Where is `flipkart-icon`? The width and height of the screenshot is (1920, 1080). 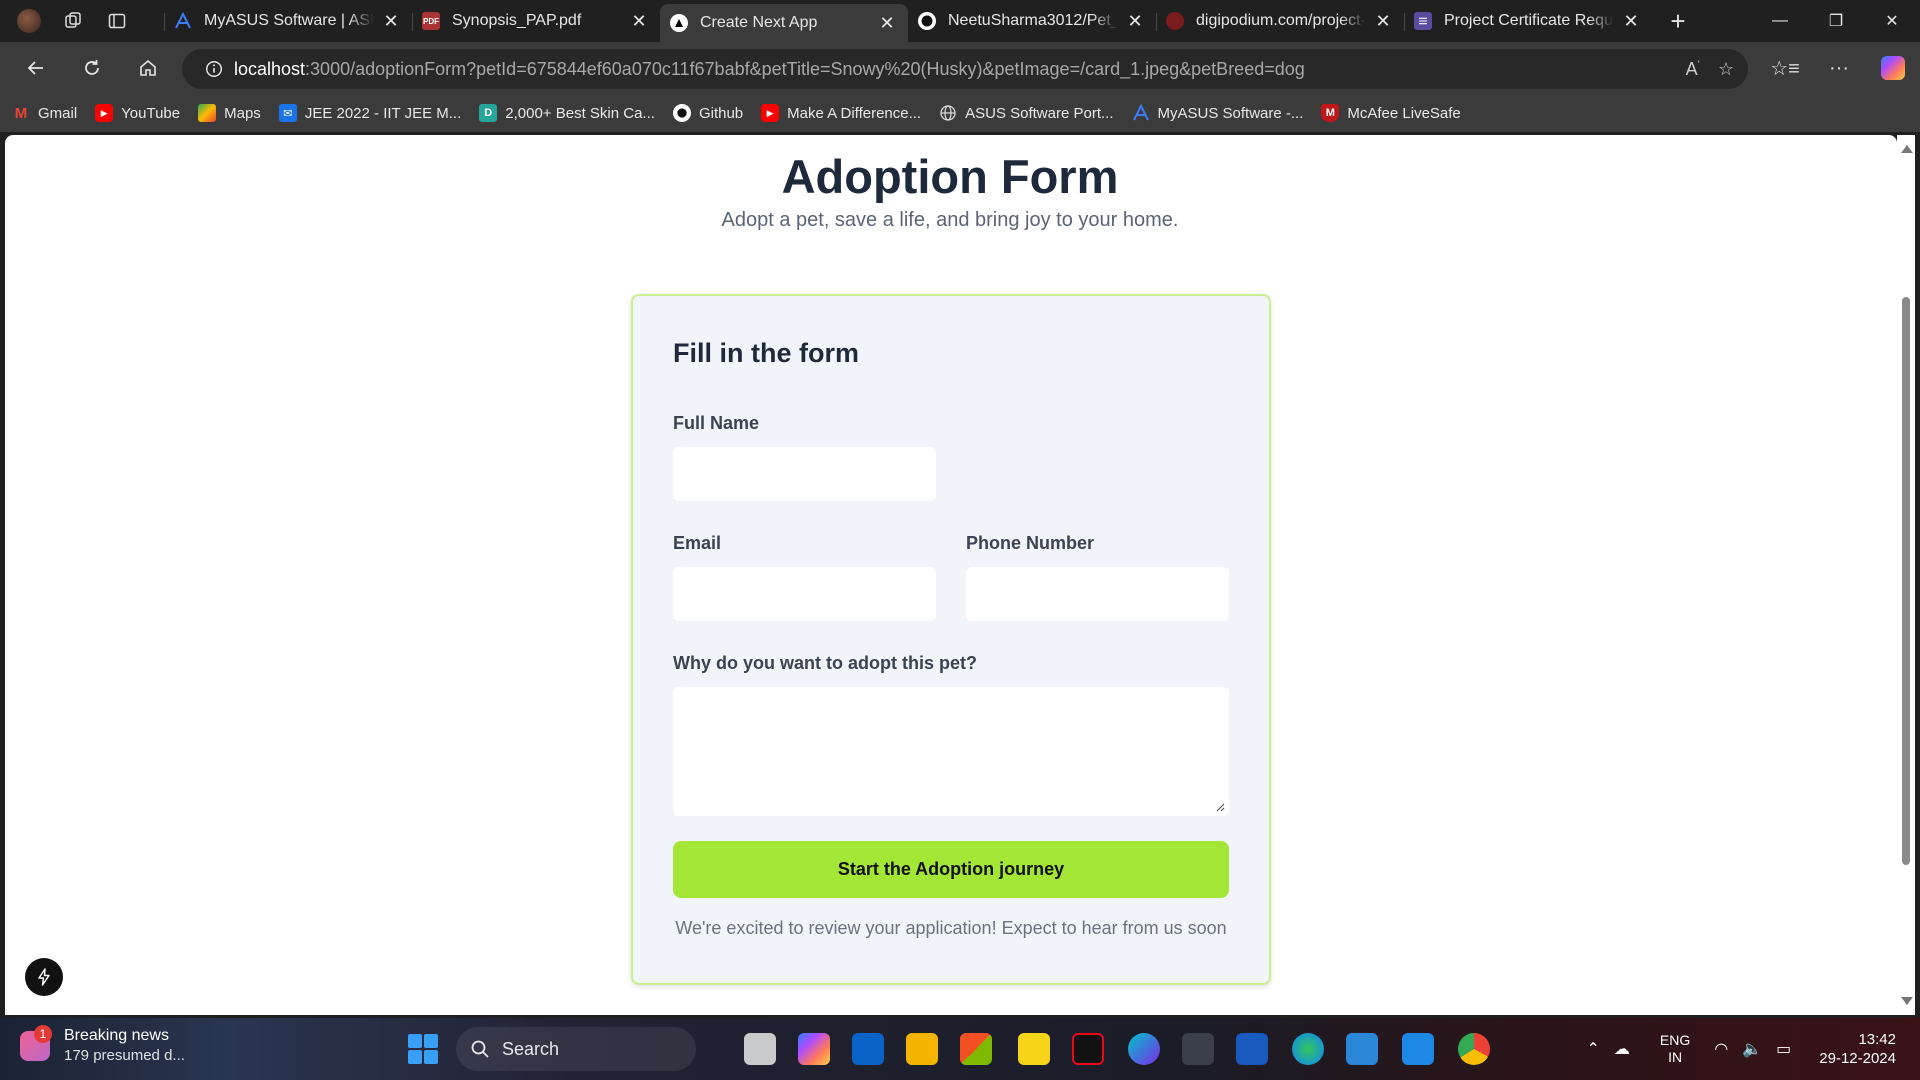
flipkart-icon is located at coordinates (1034, 1049).